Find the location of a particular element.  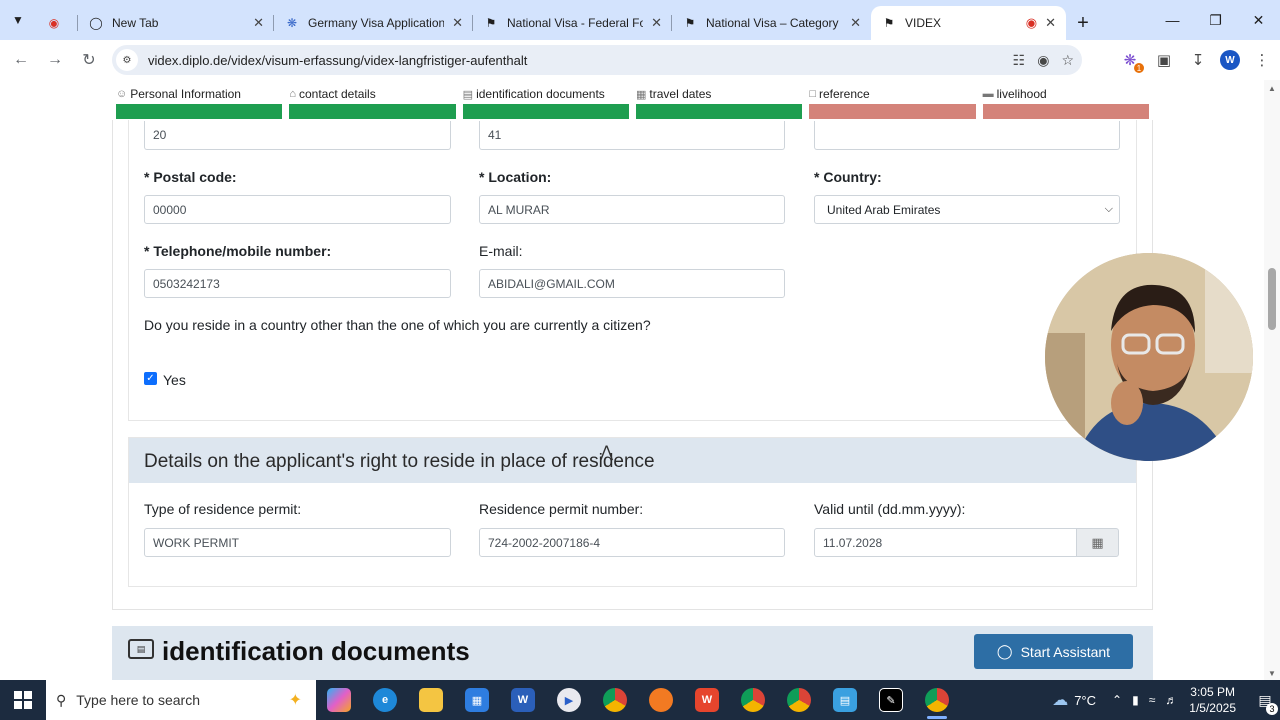

page-scrollbar: ▲ ▼ is located at coordinates (1272, 380).